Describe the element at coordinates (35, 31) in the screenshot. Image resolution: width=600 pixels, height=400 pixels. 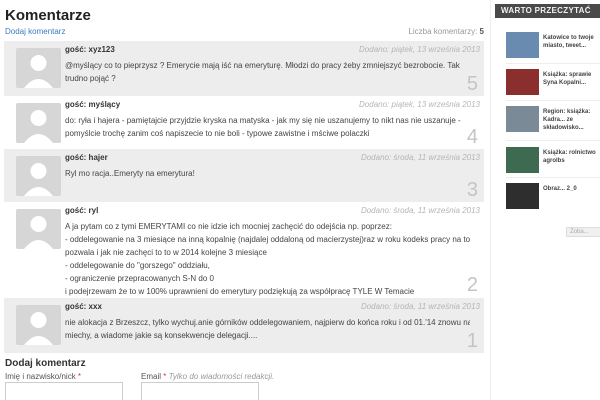
I see `add-comment-link: Dodaj komentarz` at that location.